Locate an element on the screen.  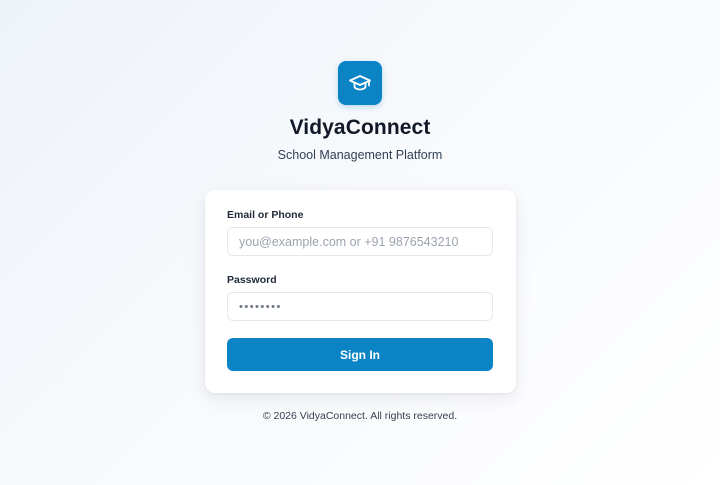
graduation-cap-icon is located at coordinates (360, 83).